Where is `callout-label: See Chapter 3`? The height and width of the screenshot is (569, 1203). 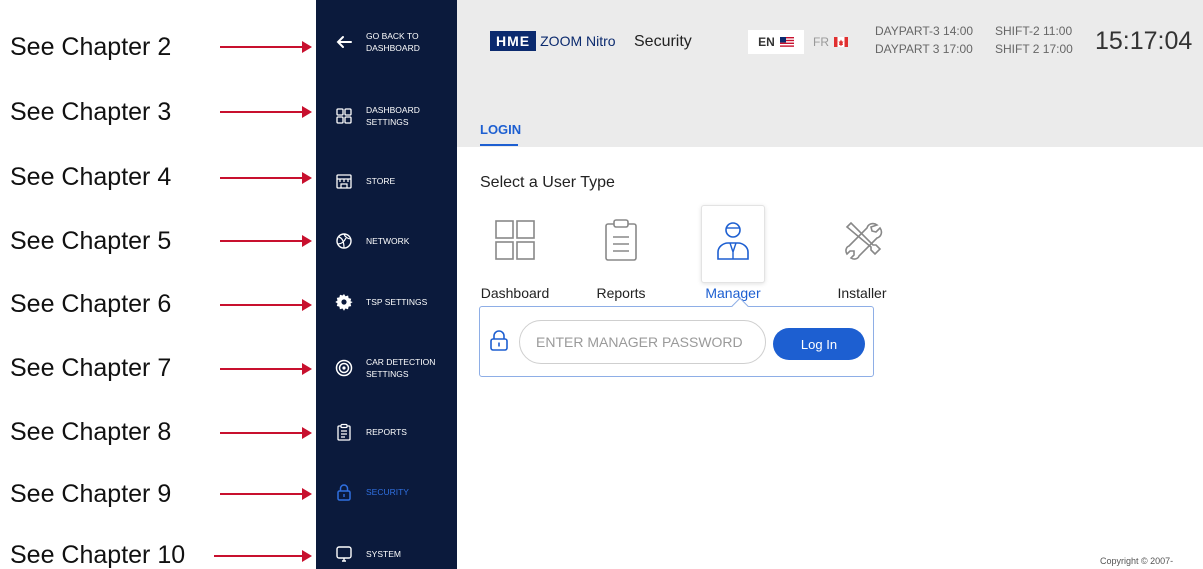
callout-label: See Chapter 3 is located at coordinates (91, 111).